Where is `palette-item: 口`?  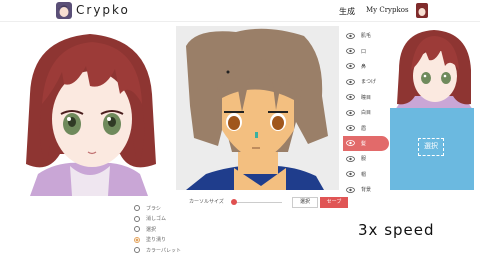 palette-item: 口 is located at coordinates (366, 50).